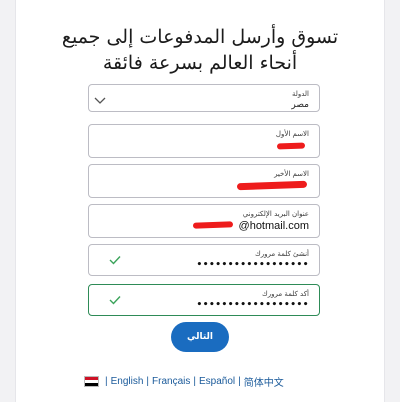  What do you see at coordinates (272, 185) in the screenshot?
I see `last-name-redaction` at bounding box center [272, 185].